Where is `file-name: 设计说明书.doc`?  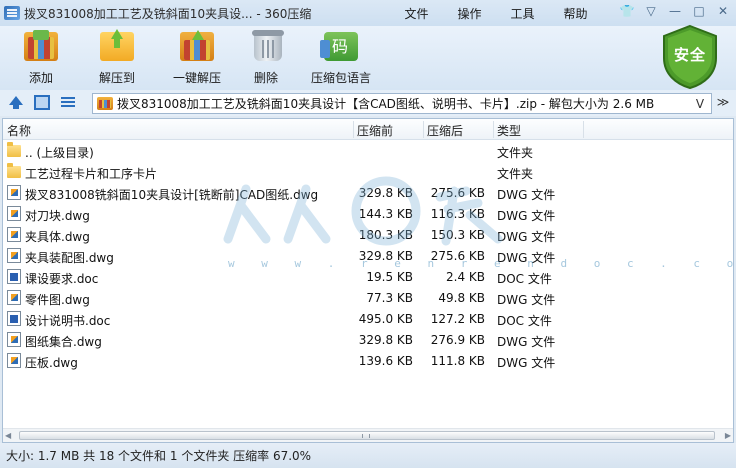 file-name: 设计说明书.doc is located at coordinates (68, 321).